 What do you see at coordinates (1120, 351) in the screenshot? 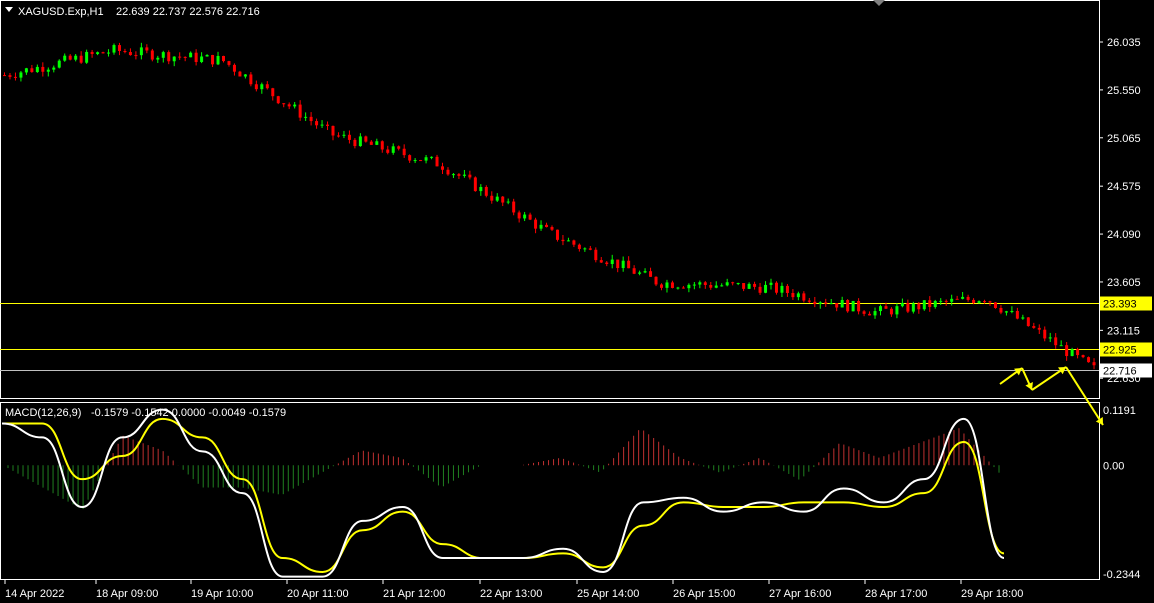
I see `level-price-label: 22.925` at bounding box center [1120, 351].